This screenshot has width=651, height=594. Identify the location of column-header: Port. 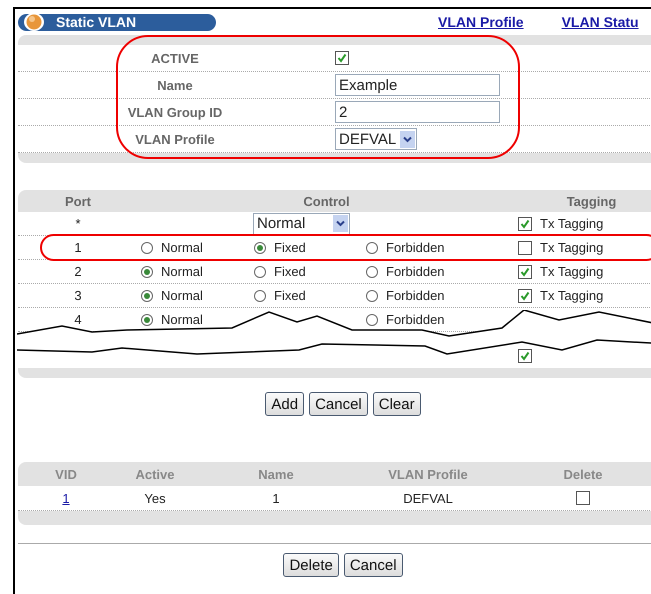
(78, 201).